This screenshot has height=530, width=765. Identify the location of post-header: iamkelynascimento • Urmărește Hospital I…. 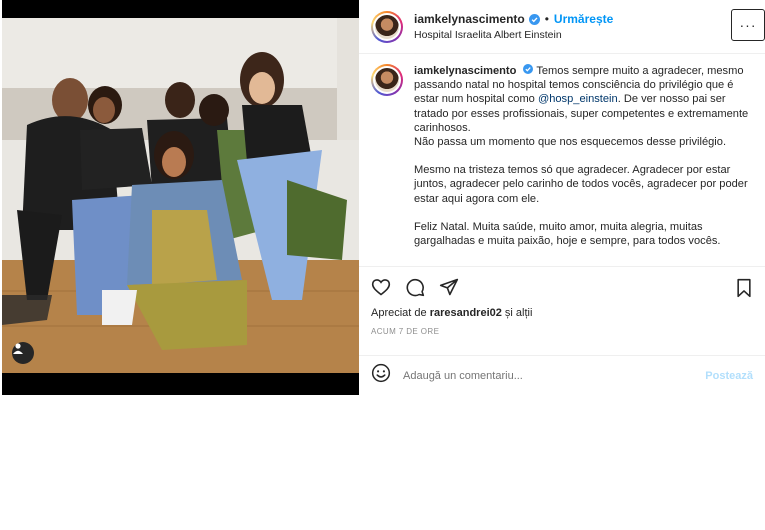
(562, 27).